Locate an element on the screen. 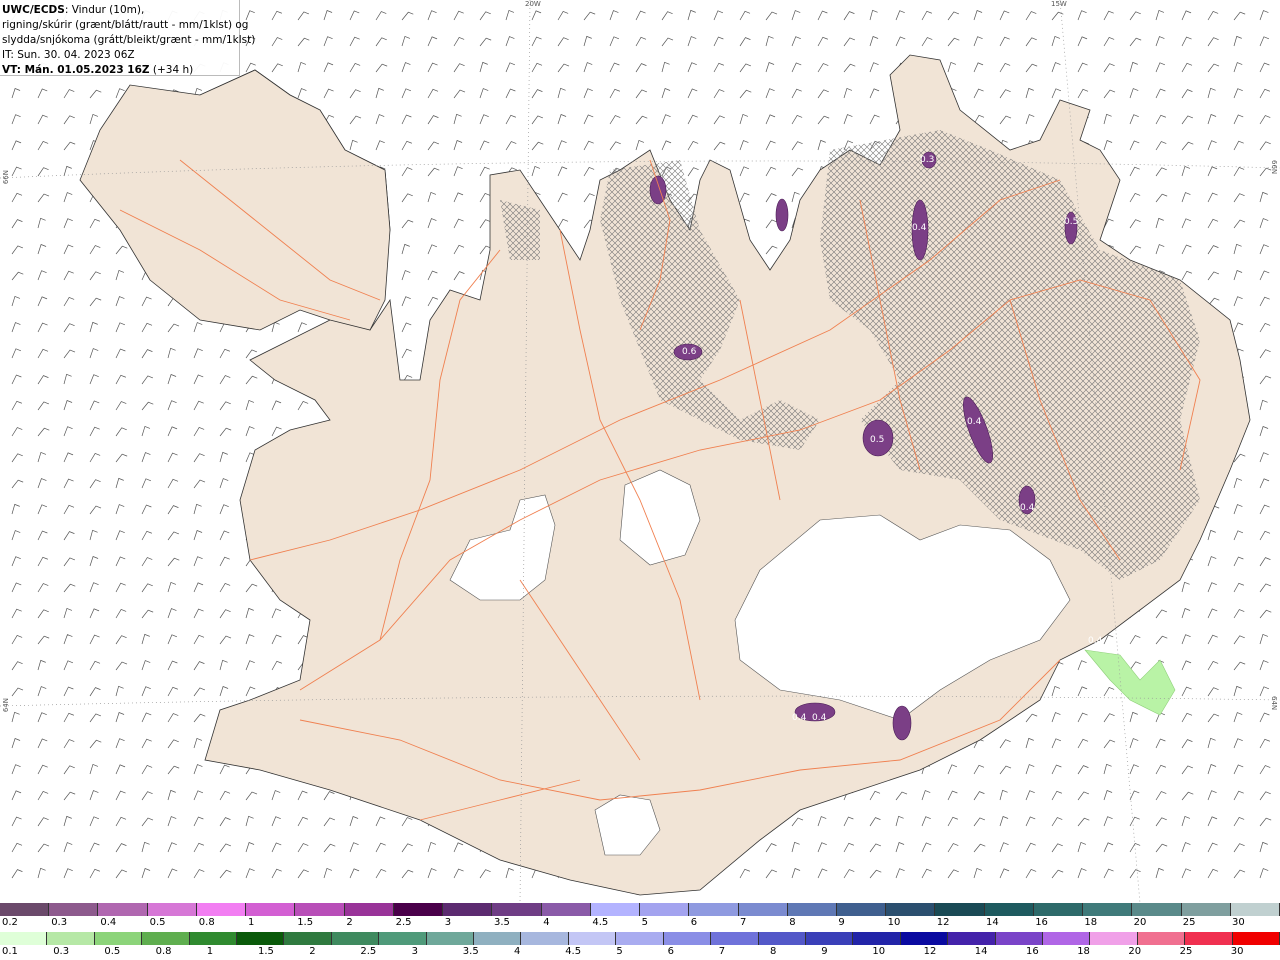  colorbar-tick-label: 2 is located at coordinates (349, 922).